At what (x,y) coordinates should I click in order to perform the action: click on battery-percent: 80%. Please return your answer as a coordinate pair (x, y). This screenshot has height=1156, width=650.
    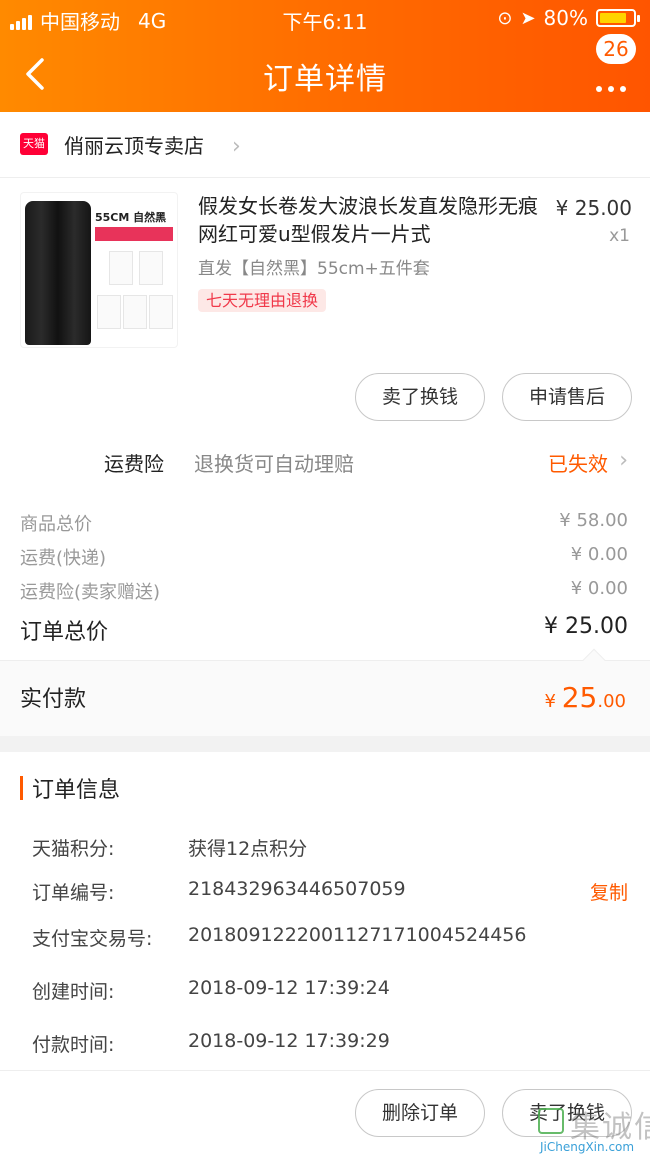
    Looking at the image, I should click on (565, 18).